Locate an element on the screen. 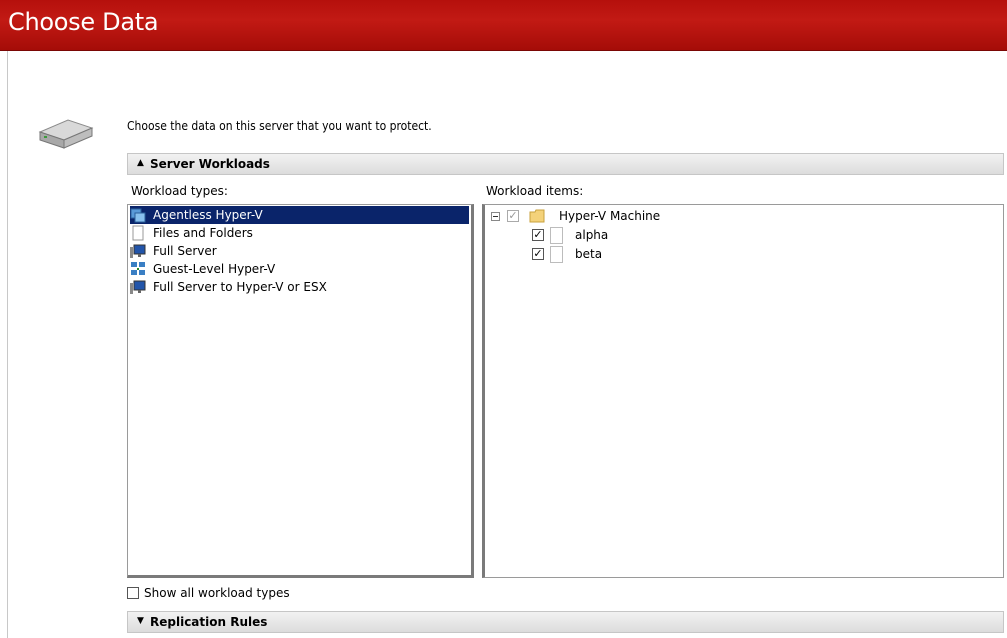 The image size is (1007, 638). tree-checkbox-alpha: ✓ is located at coordinates (538, 235).